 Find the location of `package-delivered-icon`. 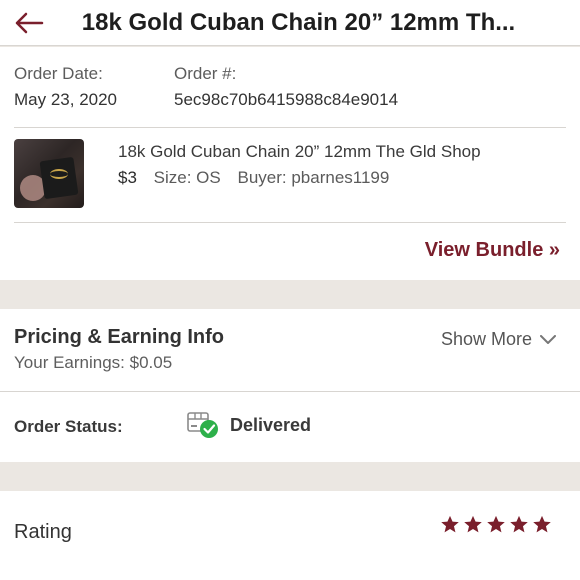

package-delivered-icon is located at coordinates (202, 425).